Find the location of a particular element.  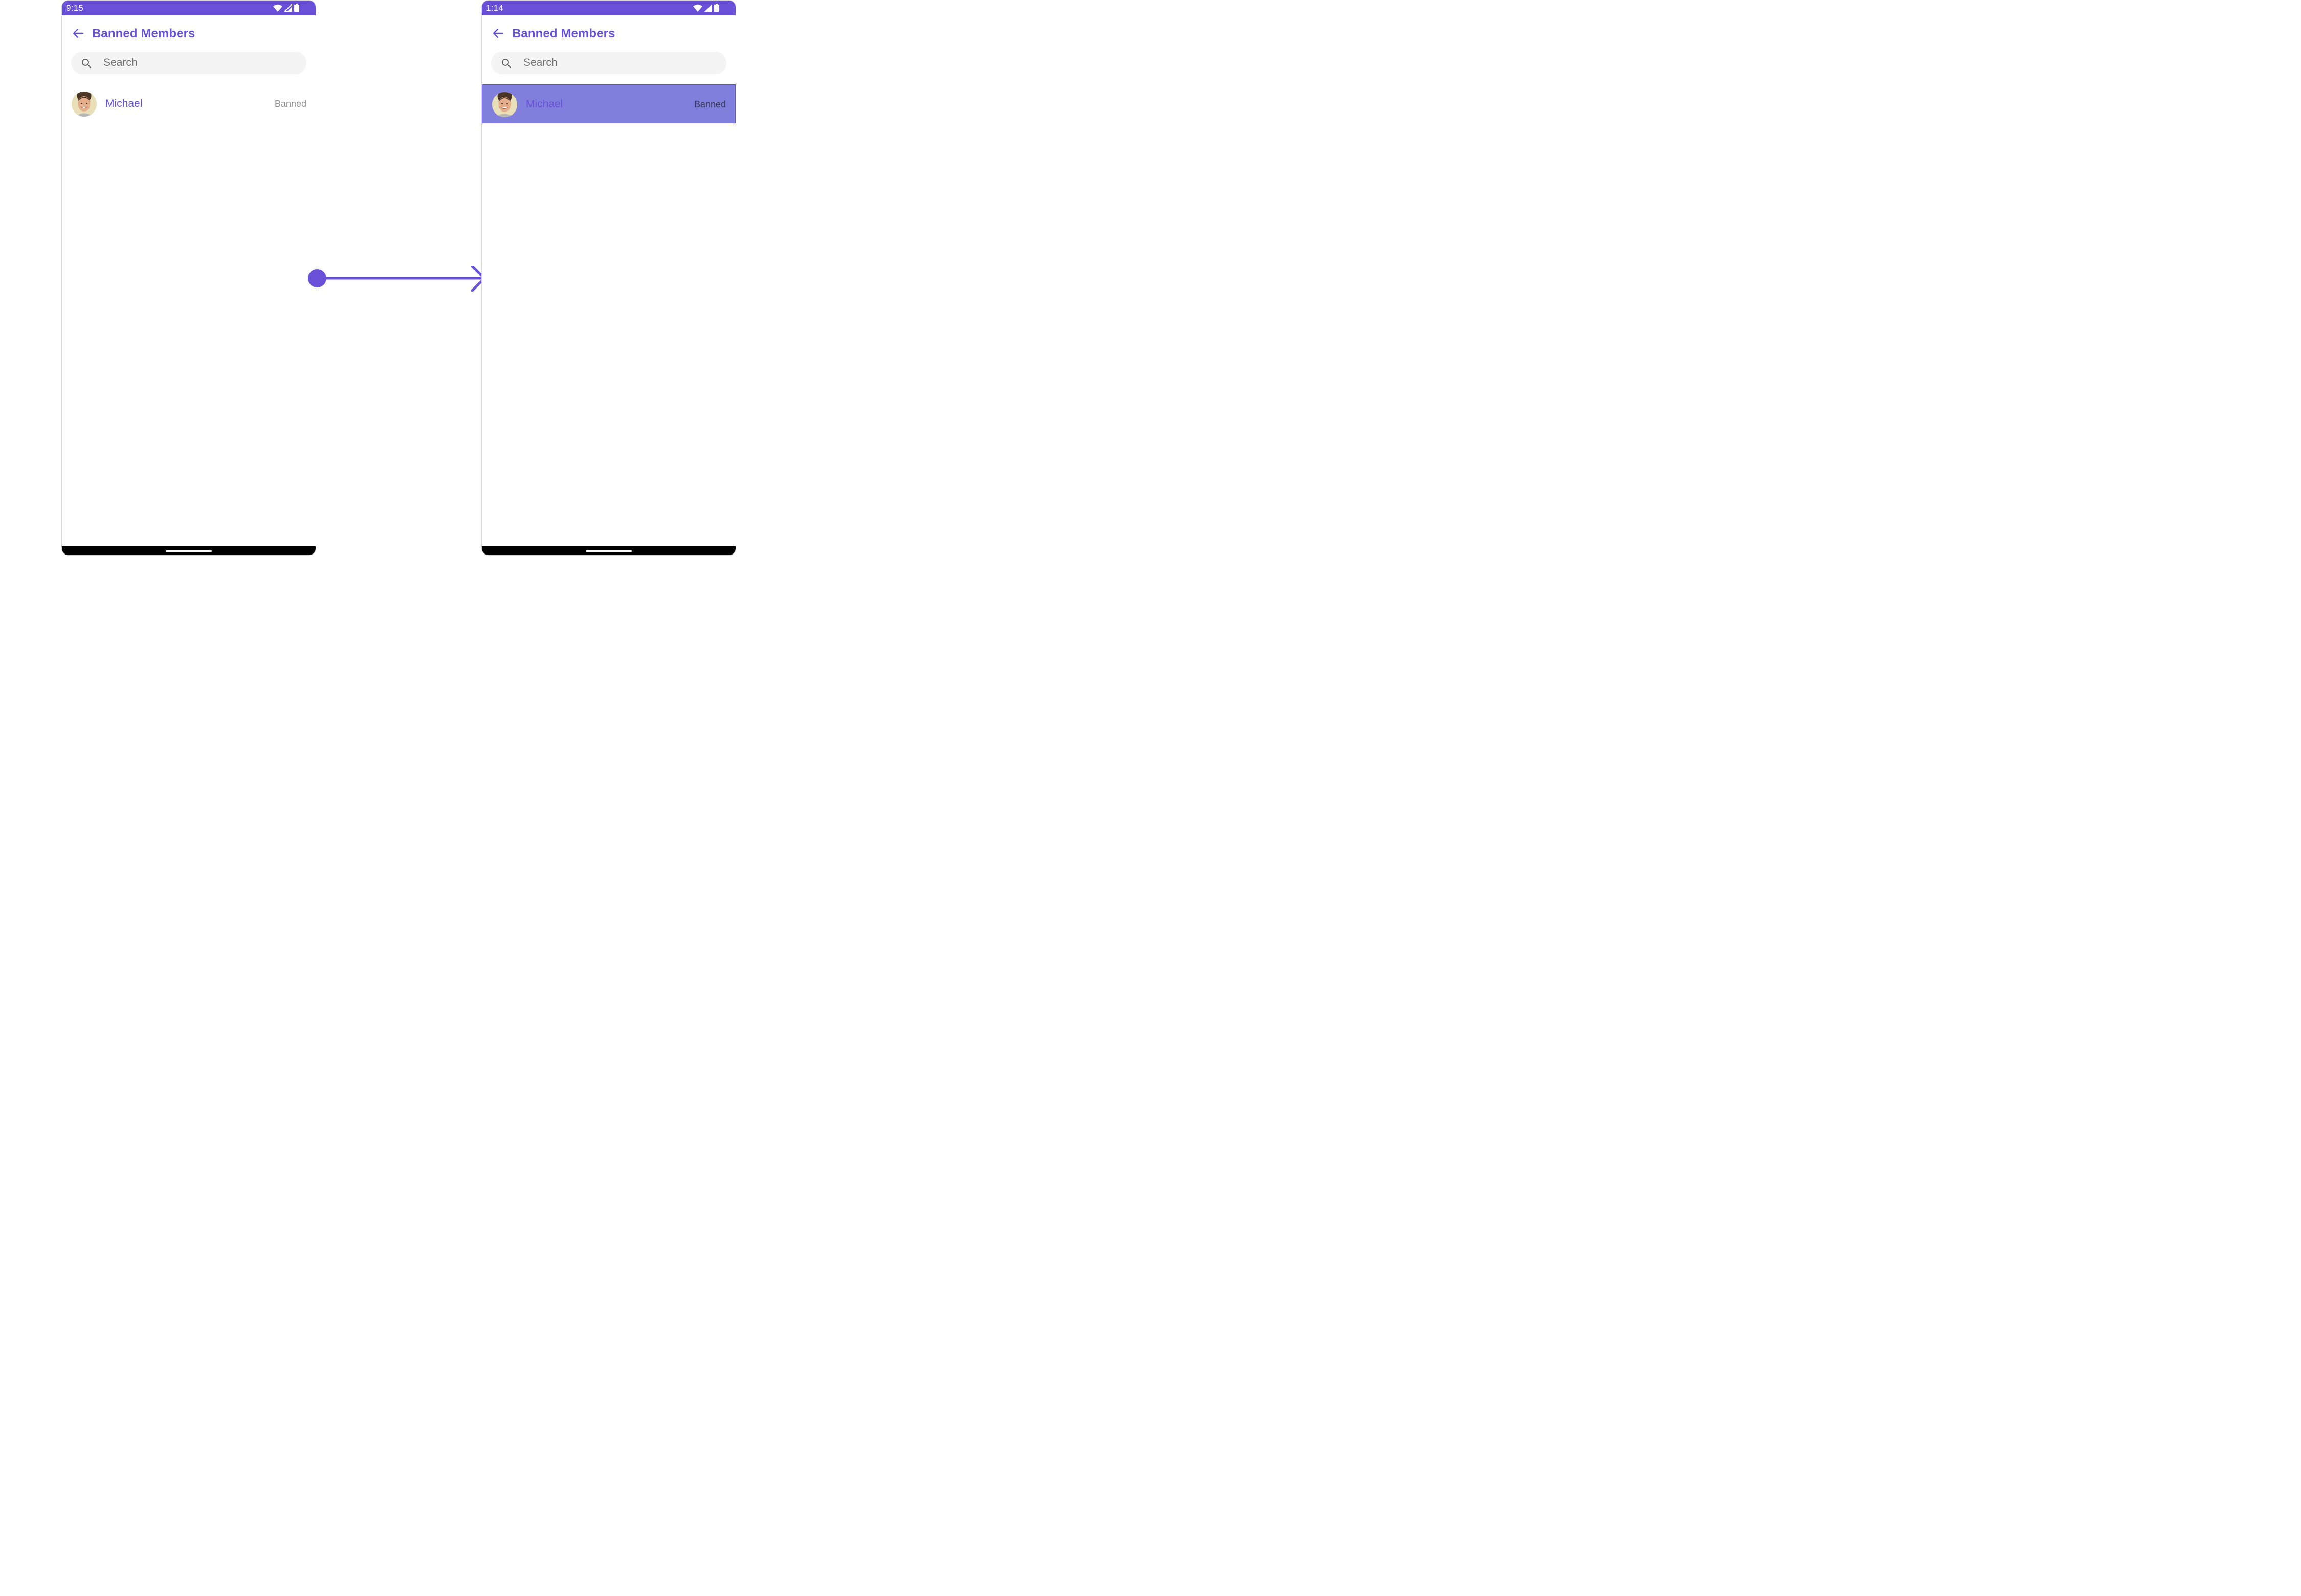

status-bar: 1:14 is located at coordinates (609, 8).